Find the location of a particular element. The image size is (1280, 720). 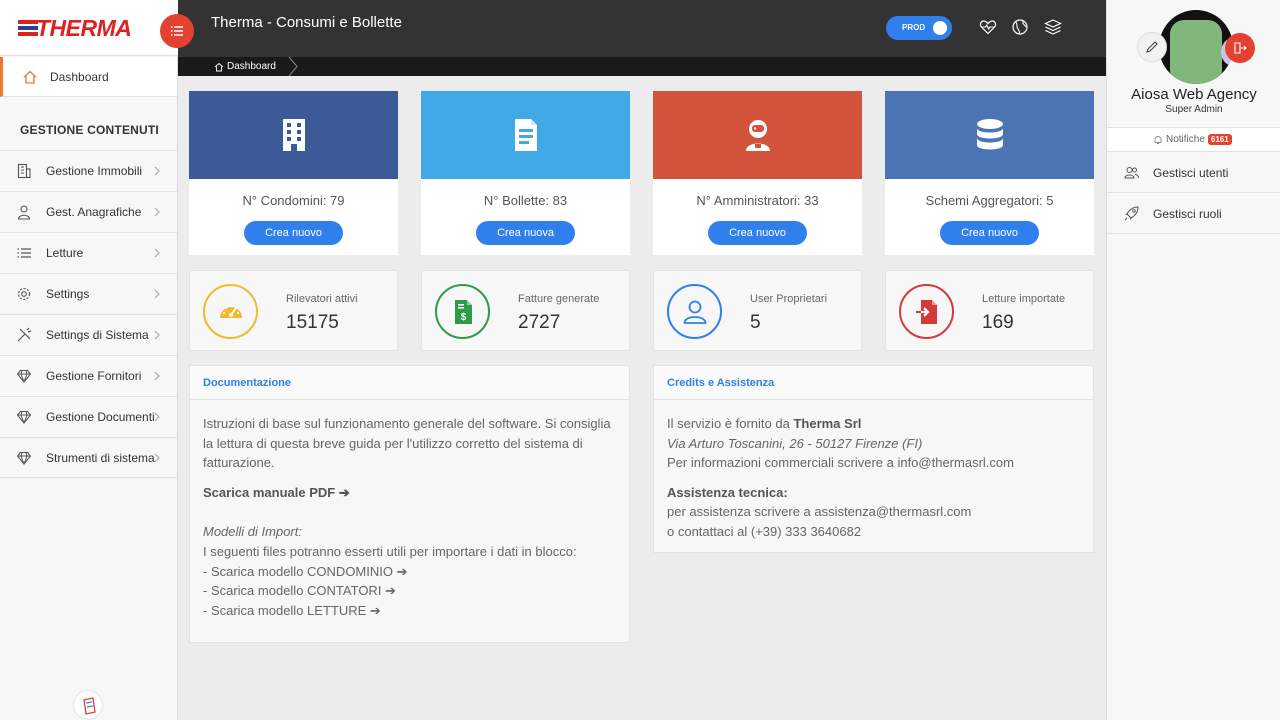

edit-profile-button is located at coordinates (1152, 47).